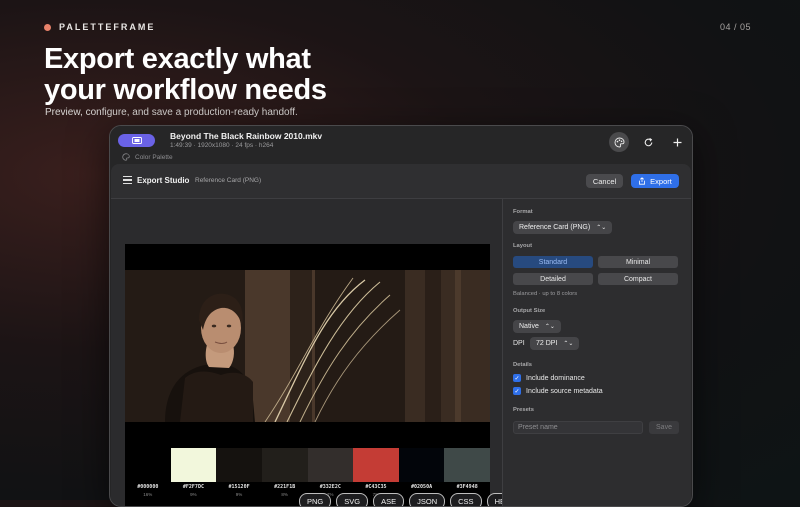 The height and width of the screenshot is (507, 800). I want to click on dominance-checkbox-row: ✓ Include dominance, so click(549, 378).